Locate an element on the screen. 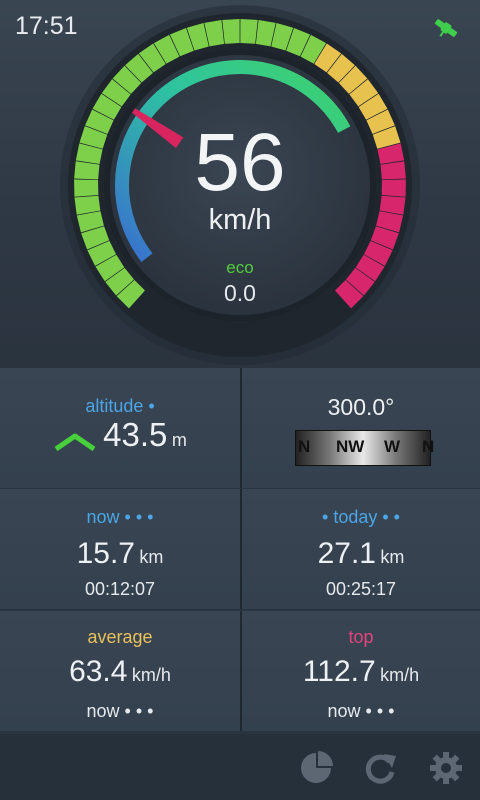 The height and width of the screenshot is (800, 480). top-speed-panel: top 112.7 km/h now • • • is located at coordinates (360, 671).